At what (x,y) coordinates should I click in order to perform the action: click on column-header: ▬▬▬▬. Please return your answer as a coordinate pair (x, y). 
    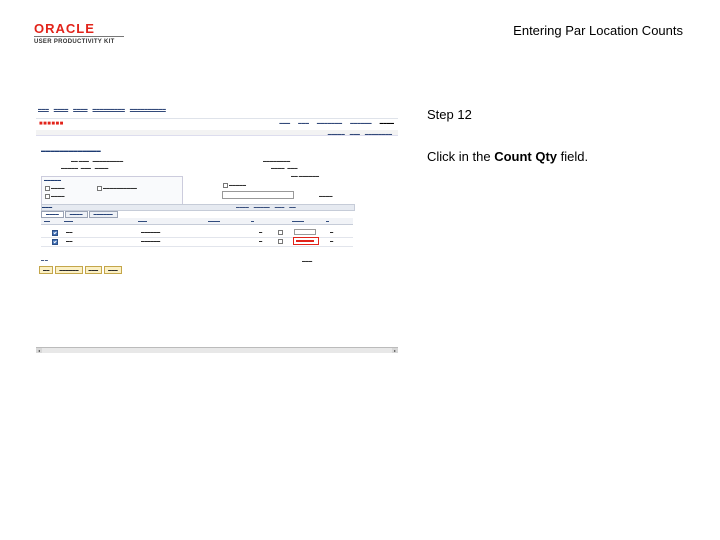
    Looking at the image, I should click on (214, 221).